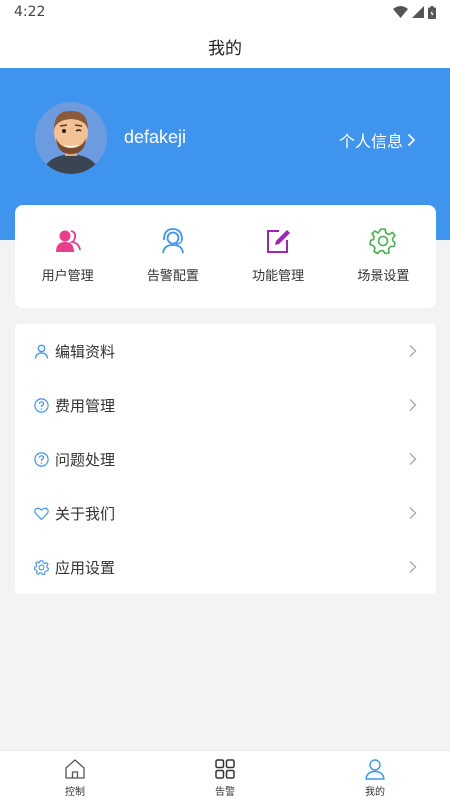 The image size is (450, 800). What do you see at coordinates (172, 276) in the screenshot?
I see `function-label: 告警配置` at bounding box center [172, 276].